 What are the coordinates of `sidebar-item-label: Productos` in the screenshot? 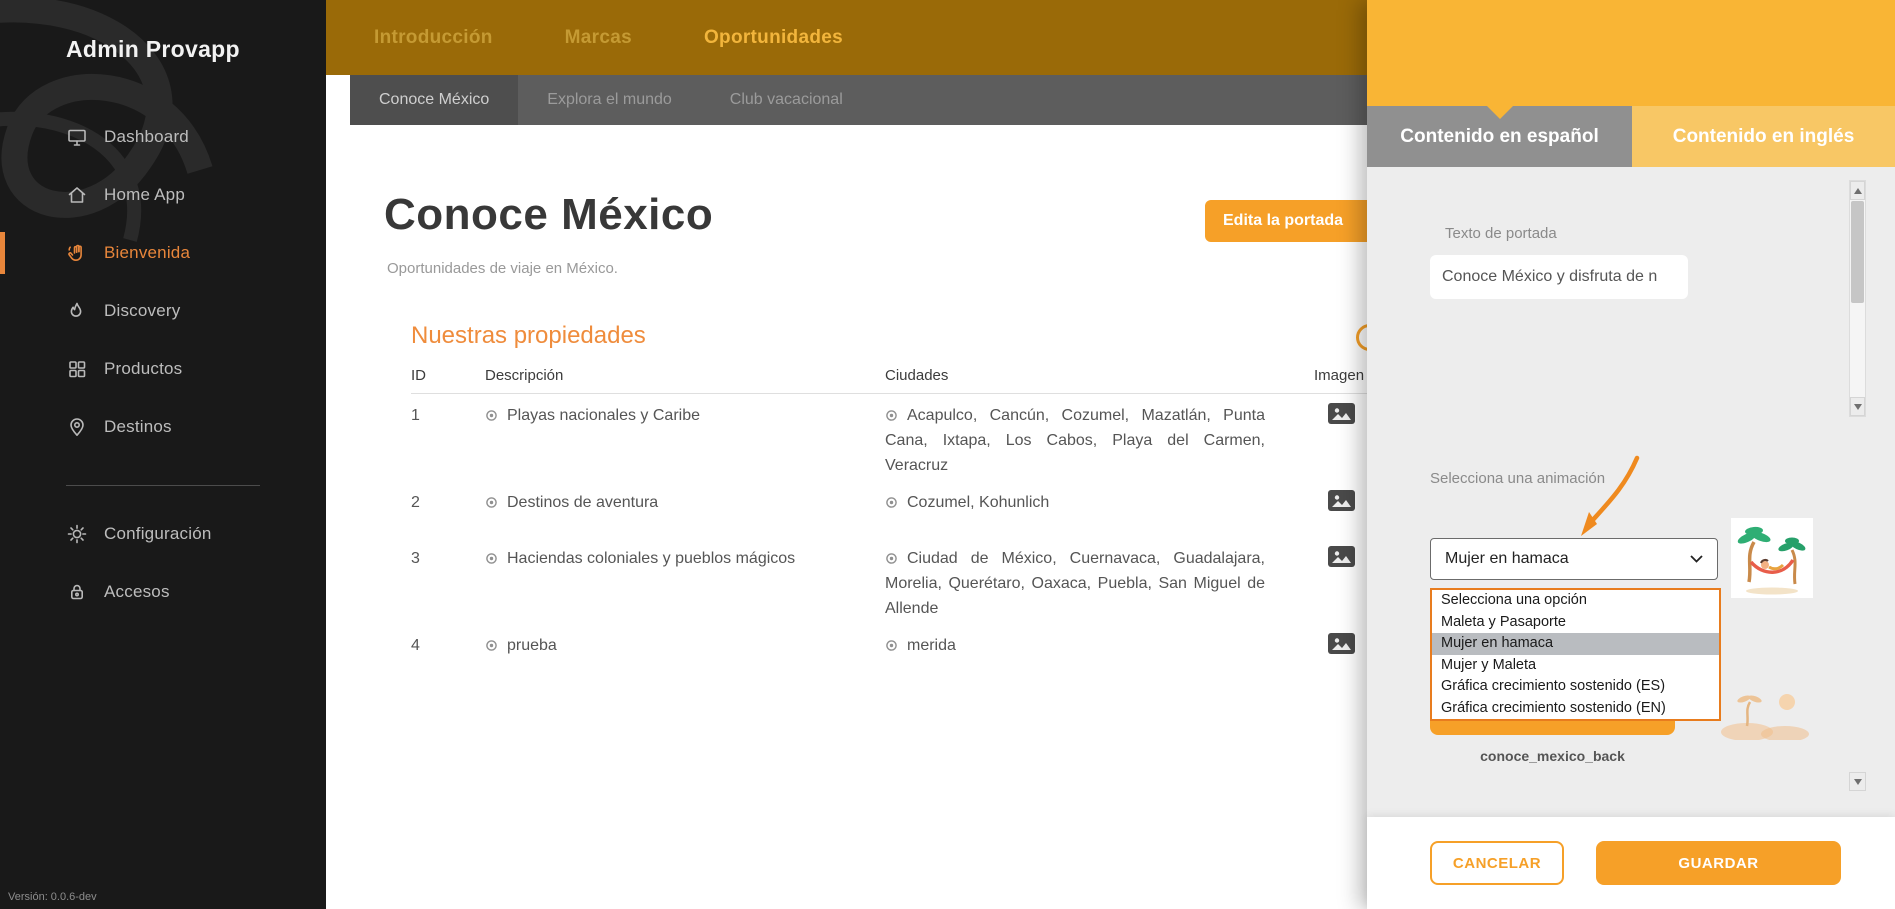 It's located at (143, 368).